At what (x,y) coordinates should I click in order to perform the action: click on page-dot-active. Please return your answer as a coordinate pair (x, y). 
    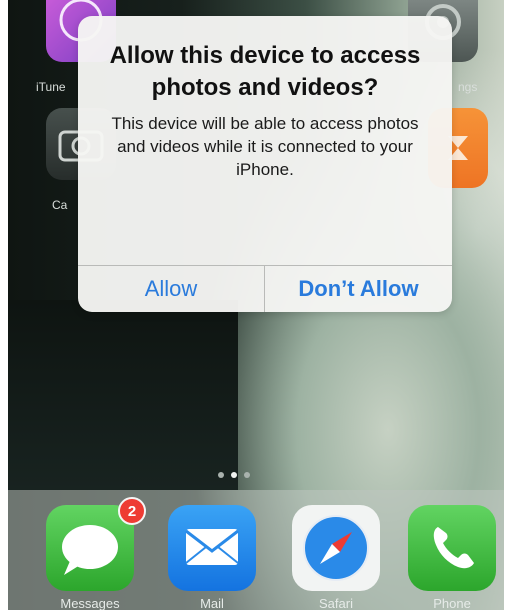
    Looking at the image, I should click on (234, 475).